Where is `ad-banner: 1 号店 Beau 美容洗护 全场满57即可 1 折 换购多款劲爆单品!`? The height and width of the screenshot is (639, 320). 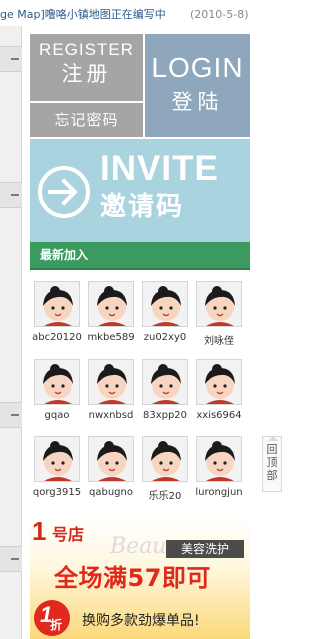 ad-banner: 1 号店 Beau 美容洗护 全场满57即可 1 折 换购多款劲爆单品! is located at coordinates (140, 577).